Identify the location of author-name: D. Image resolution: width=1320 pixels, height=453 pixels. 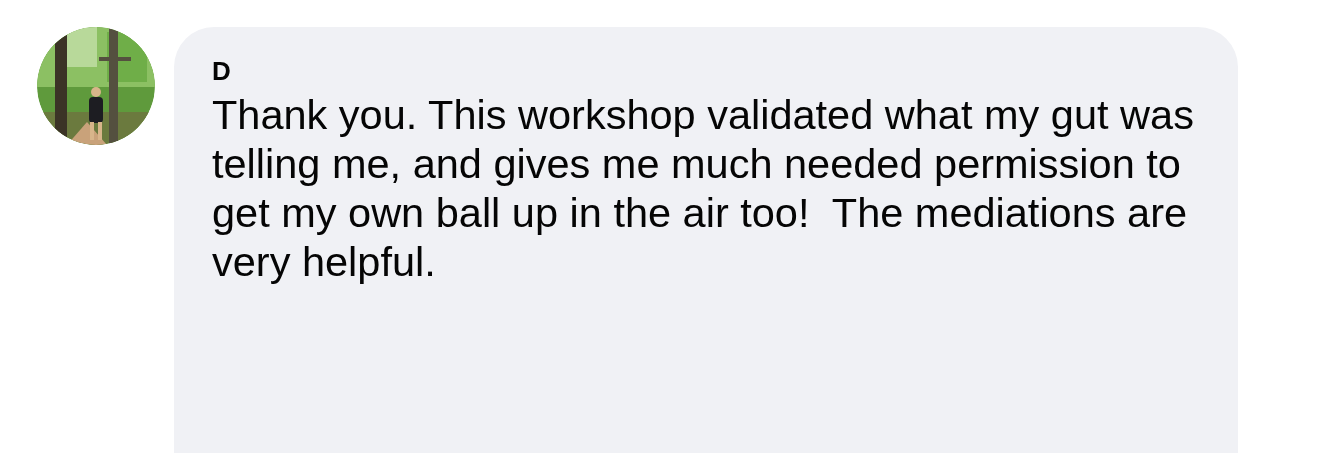
(222, 71).